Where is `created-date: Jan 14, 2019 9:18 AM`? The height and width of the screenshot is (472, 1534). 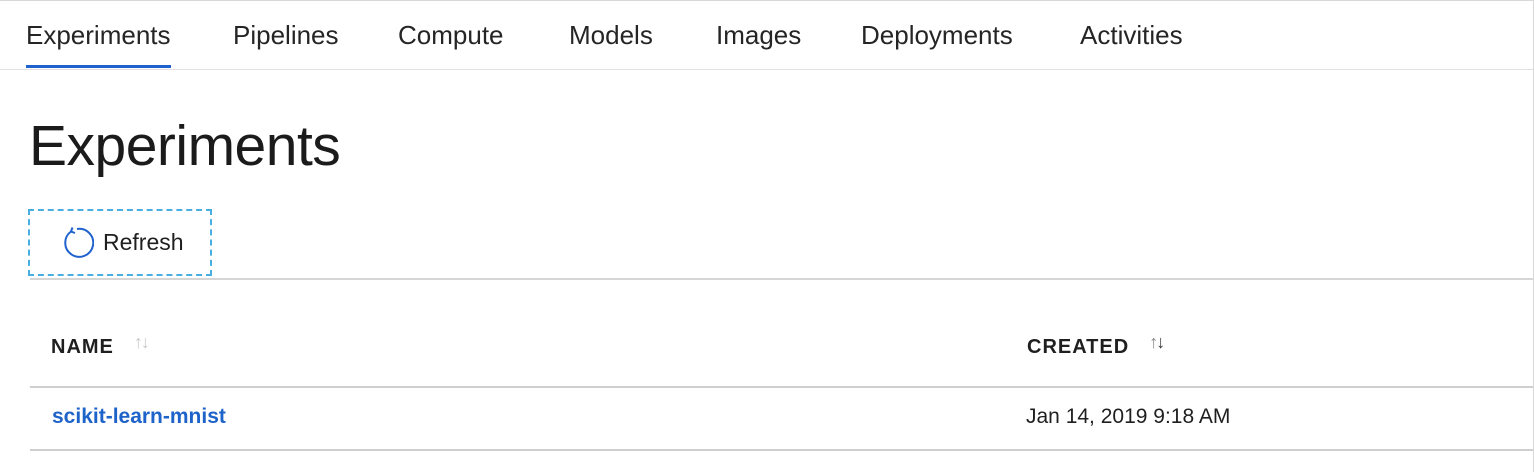 created-date: Jan 14, 2019 9:18 AM is located at coordinates (1128, 416).